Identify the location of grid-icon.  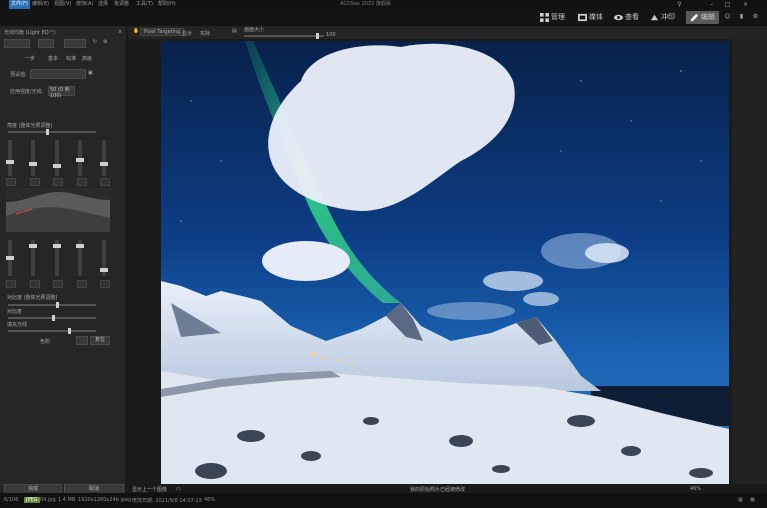
(544, 17).